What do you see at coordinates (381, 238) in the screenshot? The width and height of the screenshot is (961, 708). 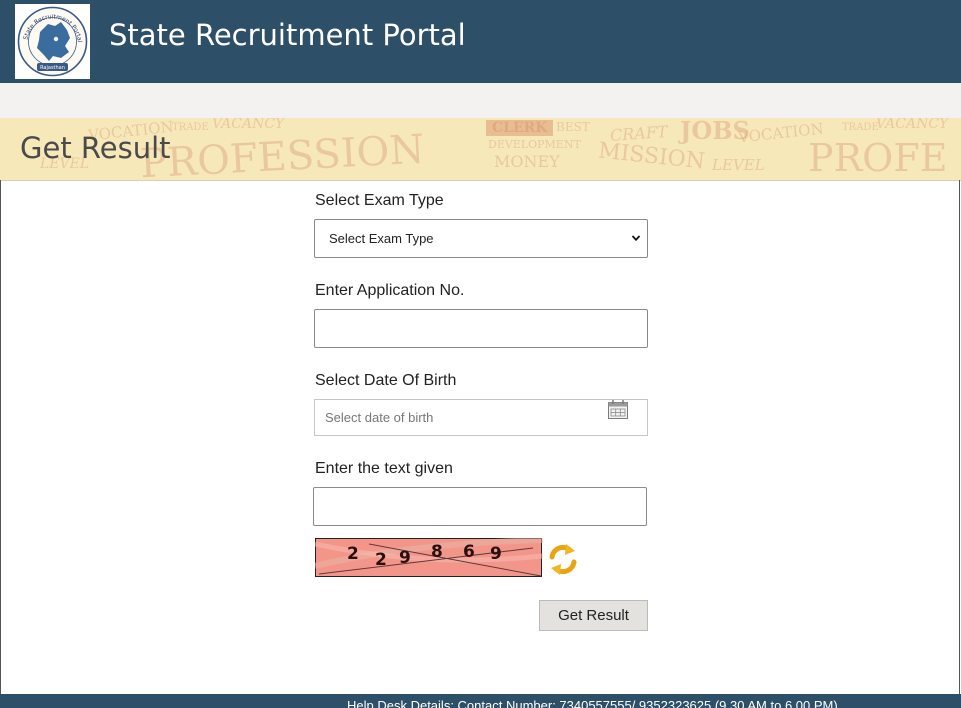 I see `exam-type-selected-value: Select Exam Type` at bounding box center [381, 238].